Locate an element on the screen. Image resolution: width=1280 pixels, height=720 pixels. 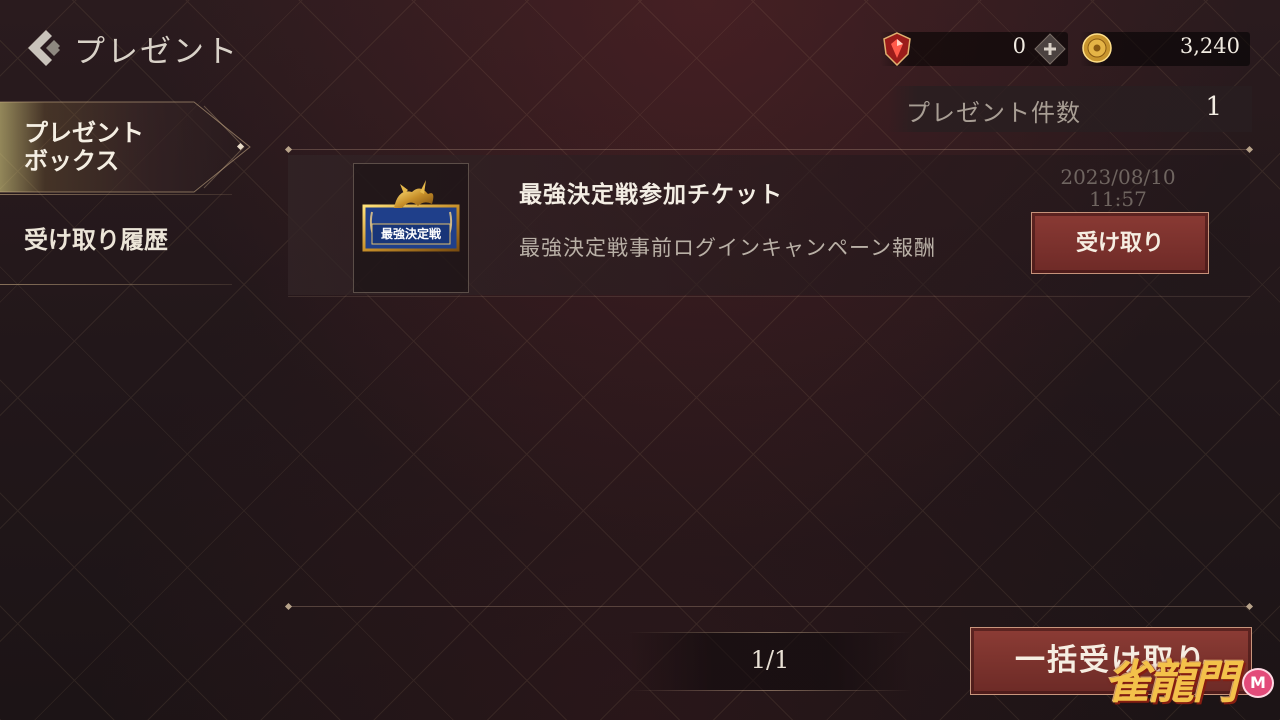
list-top-divider is located at coordinates (771, 149).